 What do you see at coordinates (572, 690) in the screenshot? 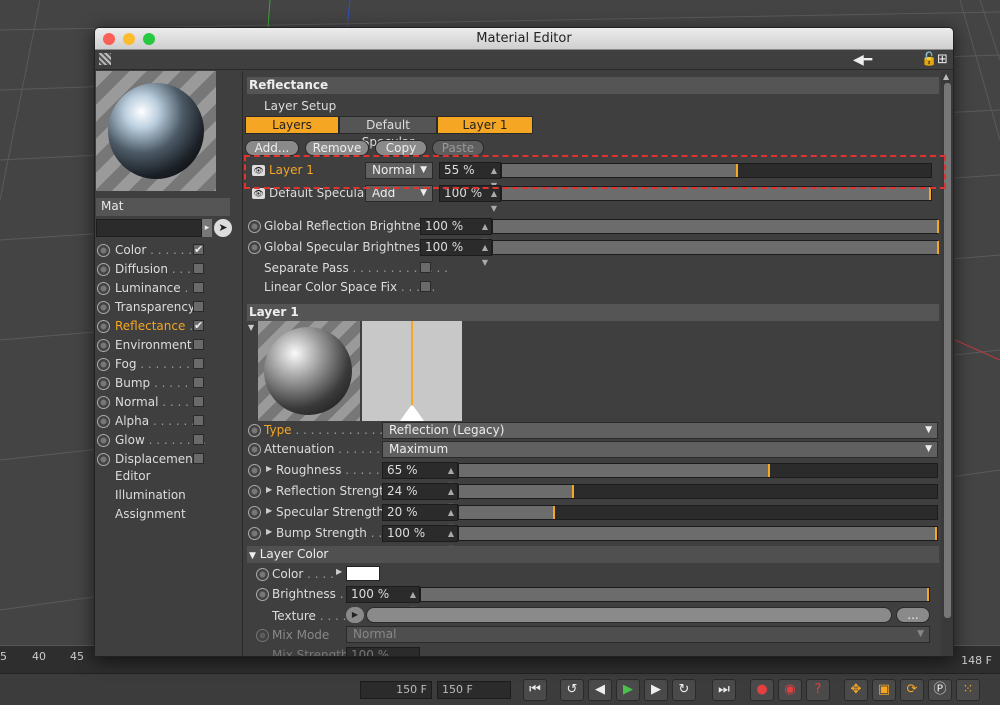
I see `previous-key-icon: ↺` at bounding box center [572, 690].